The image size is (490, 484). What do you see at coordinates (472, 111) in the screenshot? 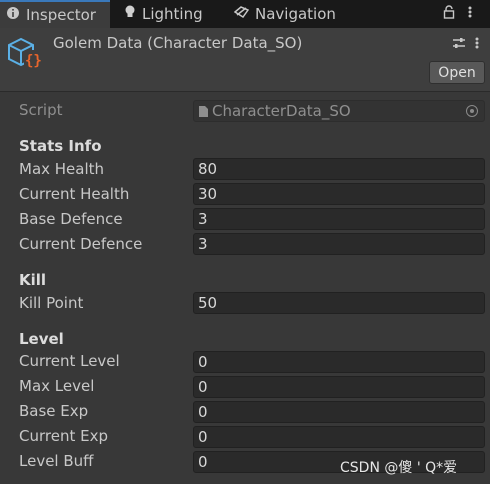
I see `object-picker-icon` at bounding box center [472, 111].